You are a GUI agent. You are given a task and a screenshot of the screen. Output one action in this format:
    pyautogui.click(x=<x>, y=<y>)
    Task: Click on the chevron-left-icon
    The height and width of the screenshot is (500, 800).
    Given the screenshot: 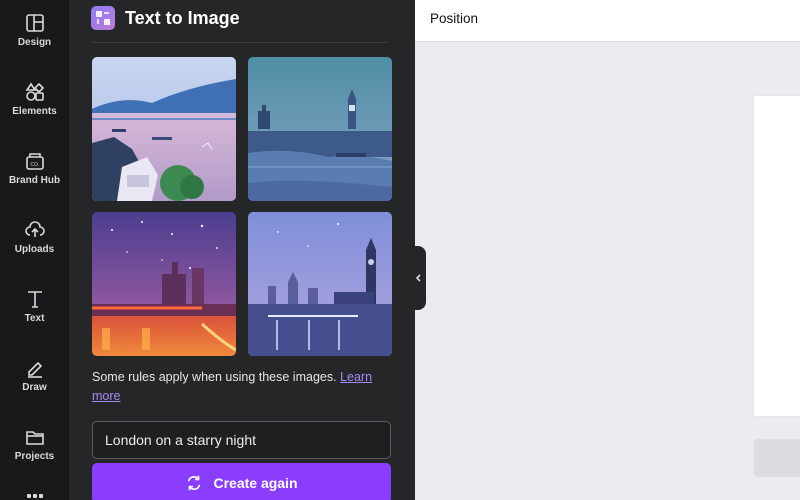 What is the action you would take?
    pyautogui.click(x=418, y=278)
    